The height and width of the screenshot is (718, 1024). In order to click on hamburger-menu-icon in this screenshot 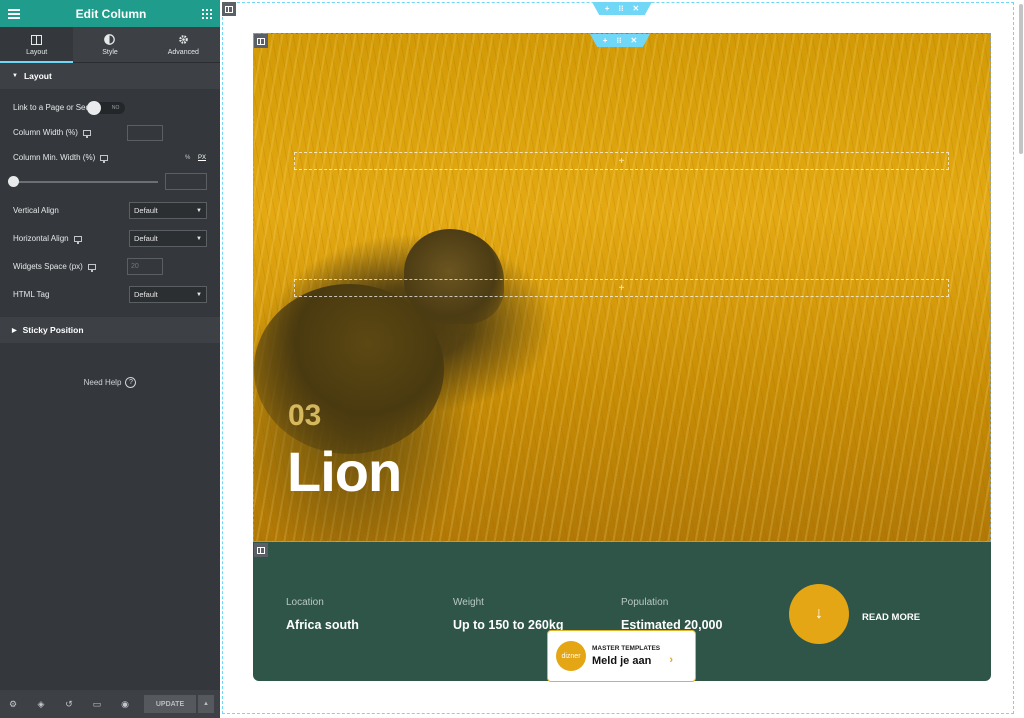, I will do `click(14, 13)`.